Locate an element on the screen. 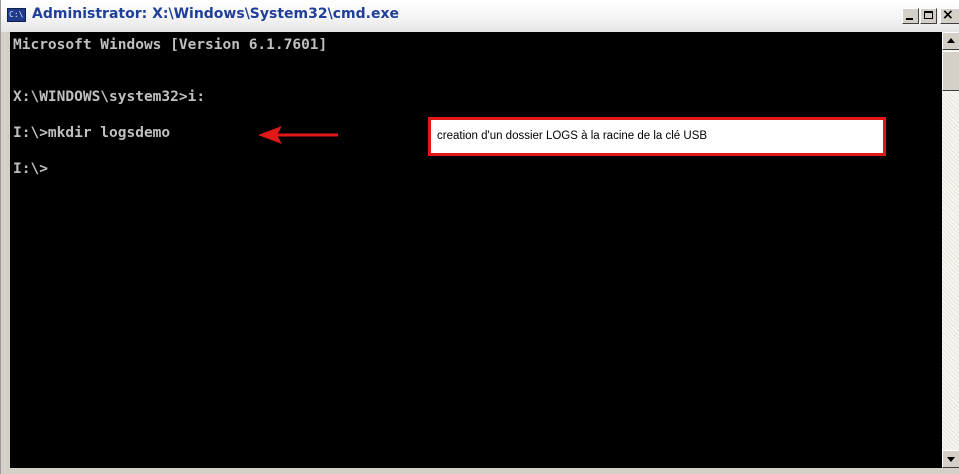 The width and height of the screenshot is (959, 474). console-line: X:\WINDOWS\system32>i: is located at coordinates (109, 97).